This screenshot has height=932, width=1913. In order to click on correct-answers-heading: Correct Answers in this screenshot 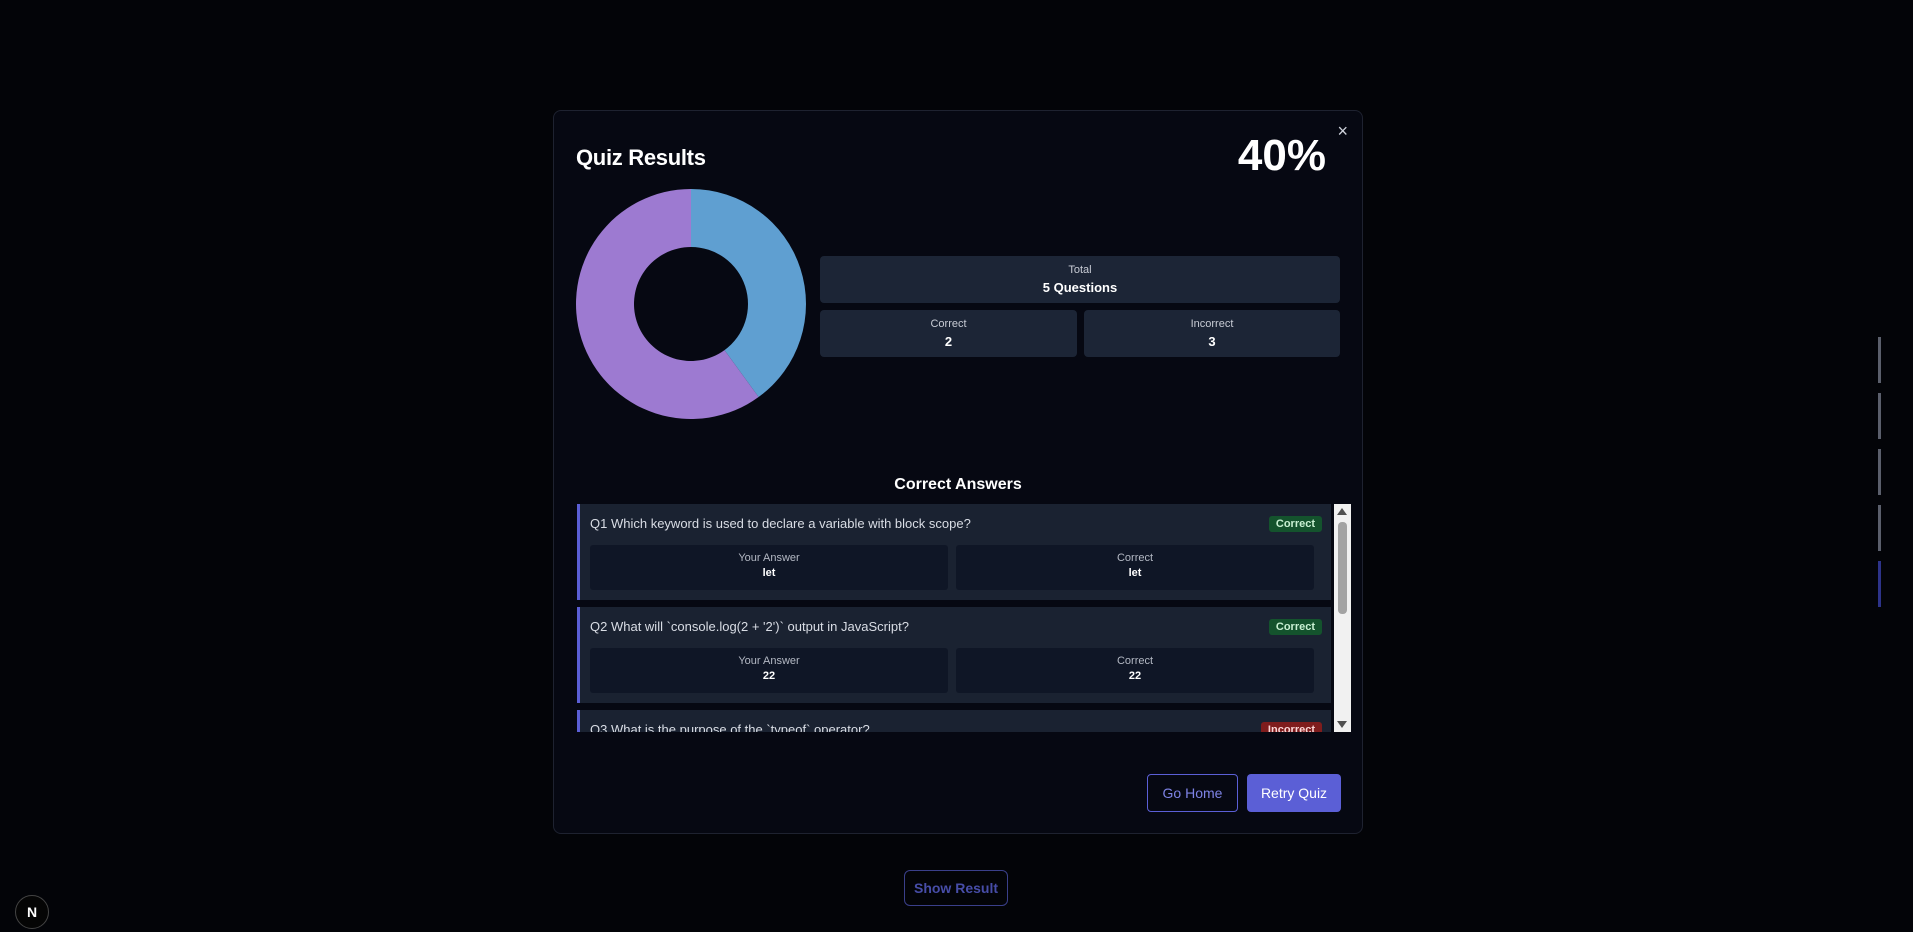, I will do `click(958, 484)`.